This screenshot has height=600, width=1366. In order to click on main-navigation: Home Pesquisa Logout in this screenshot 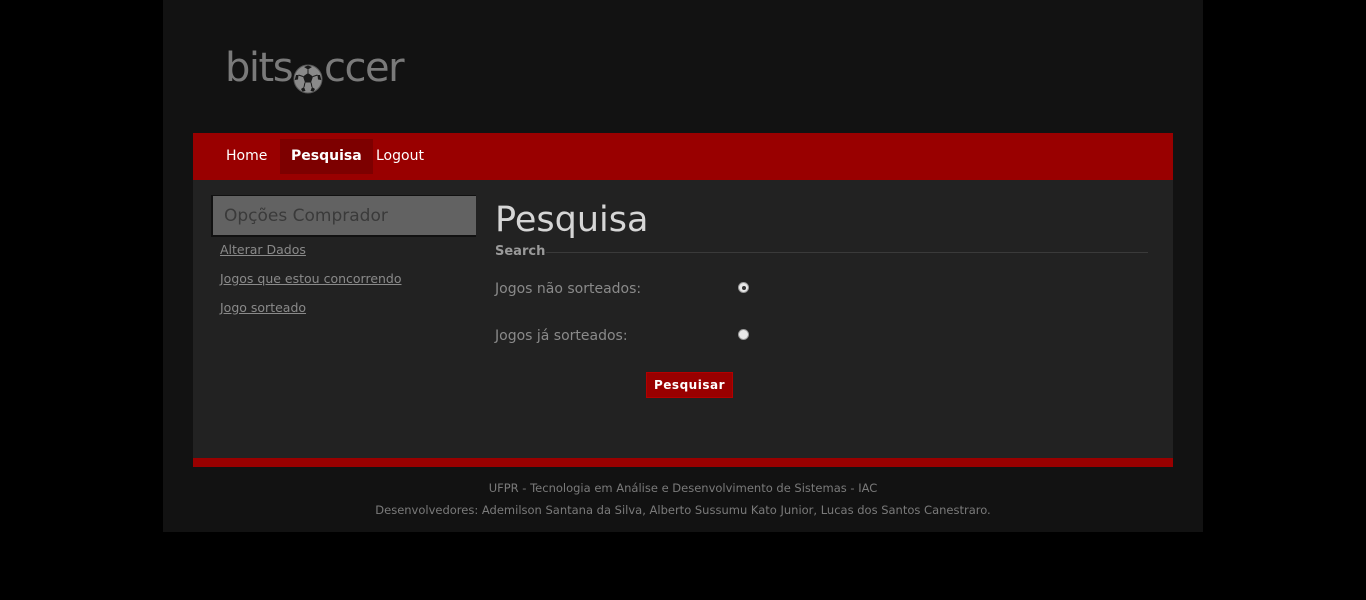, I will do `click(683, 156)`.